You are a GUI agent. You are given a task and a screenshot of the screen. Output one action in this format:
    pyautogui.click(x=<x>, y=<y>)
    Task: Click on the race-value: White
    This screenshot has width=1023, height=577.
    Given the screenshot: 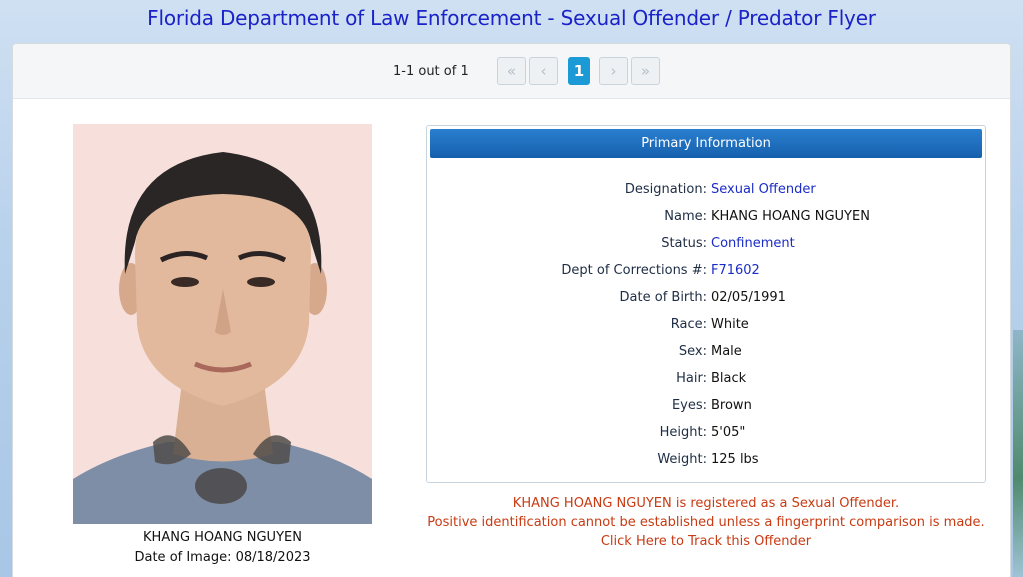 What is the action you would take?
    pyautogui.click(x=730, y=324)
    